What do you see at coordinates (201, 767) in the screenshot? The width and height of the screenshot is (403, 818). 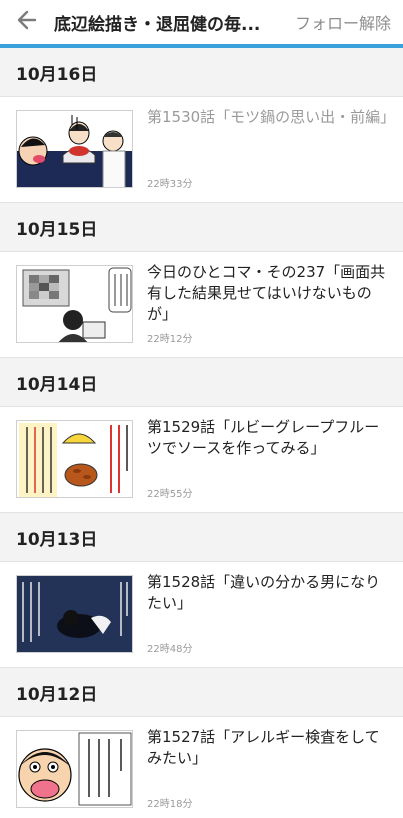 I see `feed-entry: 第1527話「アレルギー検査をしてみたい」 22時18分` at bounding box center [201, 767].